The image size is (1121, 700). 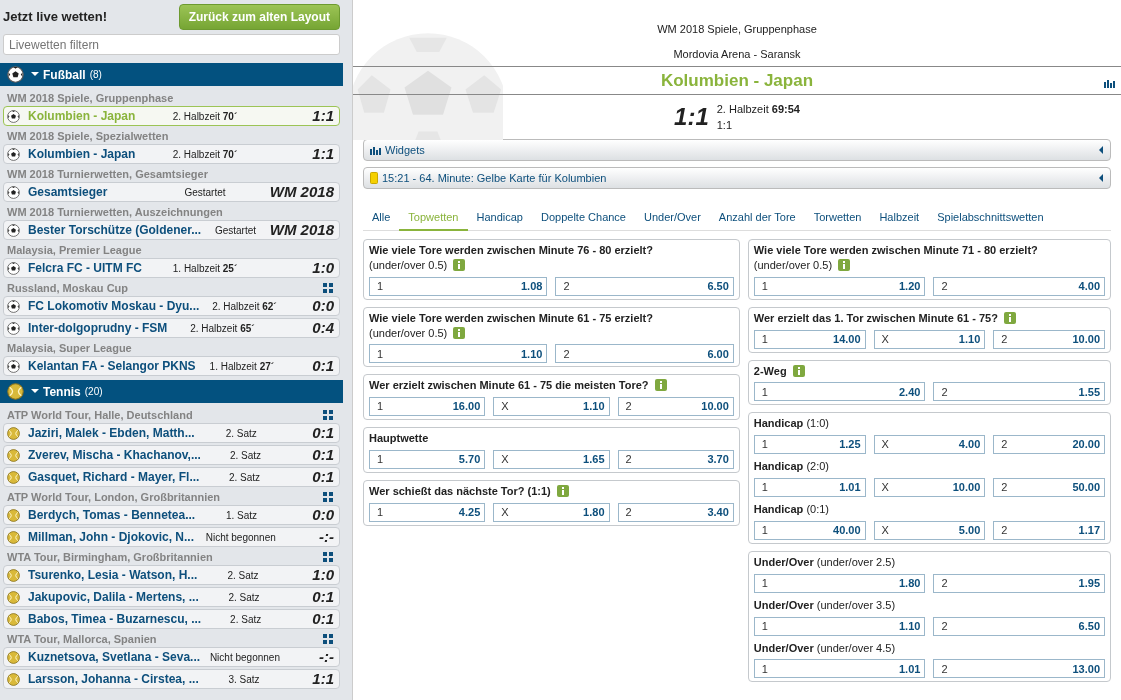 What do you see at coordinates (1089, 531) in the screenshot?
I see `odds-value: 1.17` at bounding box center [1089, 531].